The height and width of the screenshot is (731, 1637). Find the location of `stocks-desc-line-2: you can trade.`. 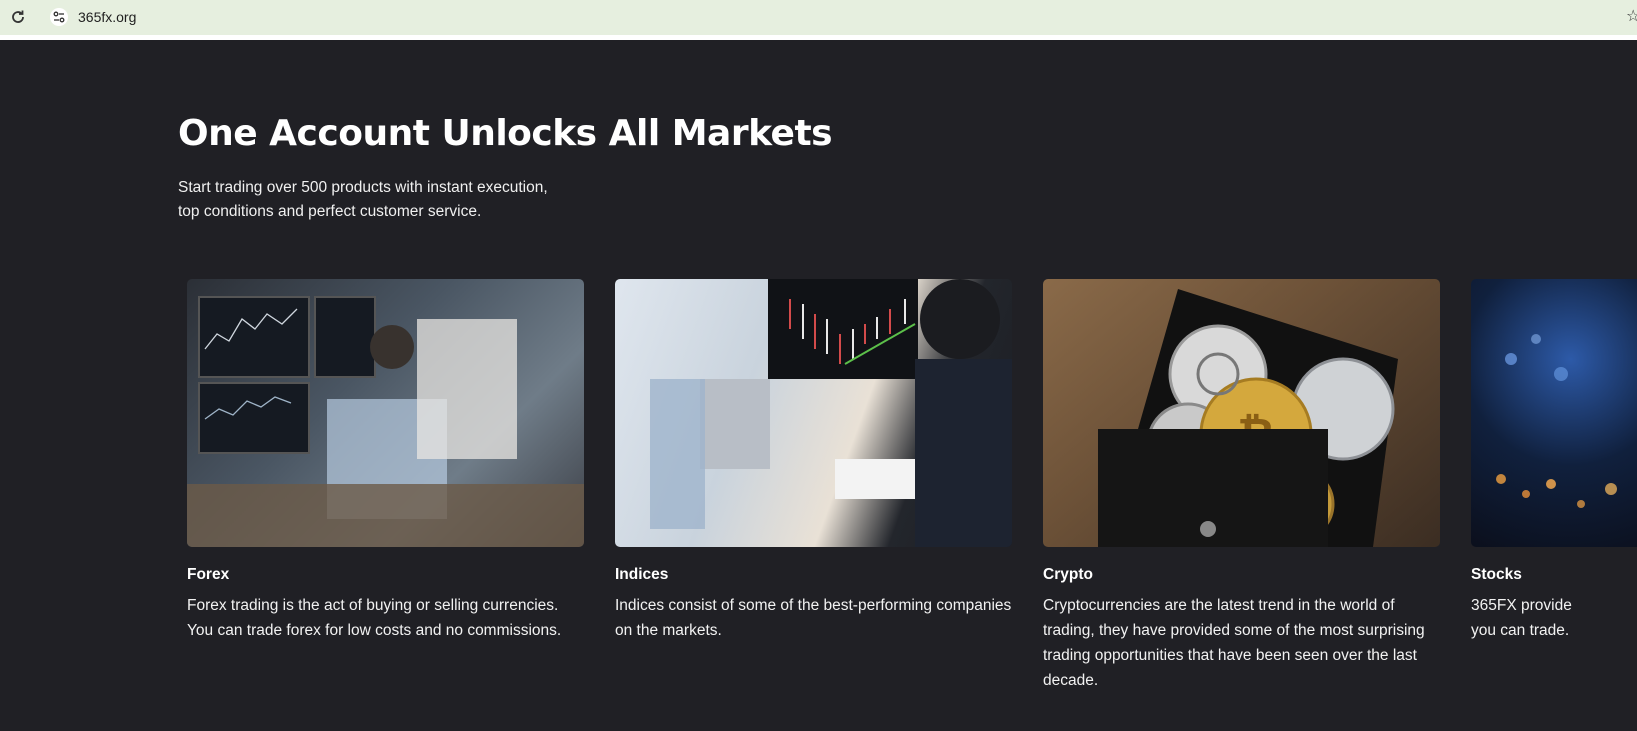

stocks-desc-line-2: you can trade. is located at coordinates (1520, 630).